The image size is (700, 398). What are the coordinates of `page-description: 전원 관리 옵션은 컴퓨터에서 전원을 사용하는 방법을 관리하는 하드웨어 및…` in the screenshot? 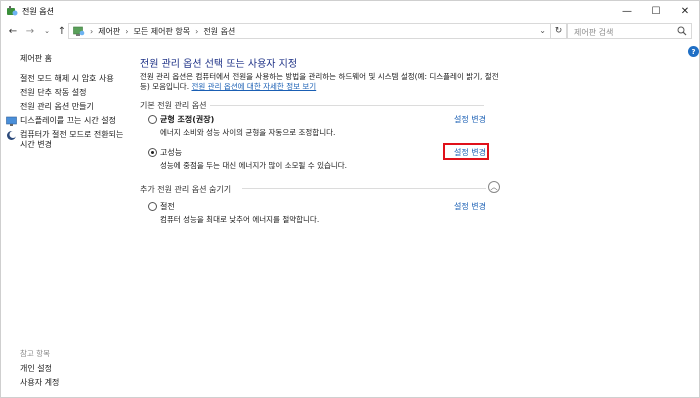 It's located at (320, 82).